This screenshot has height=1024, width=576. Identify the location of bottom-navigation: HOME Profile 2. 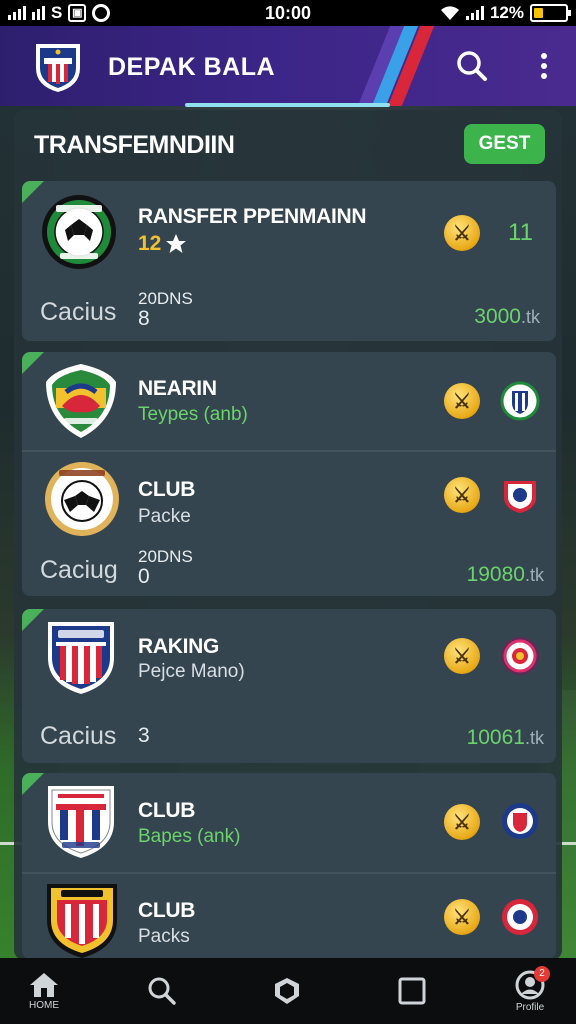
(288, 991).